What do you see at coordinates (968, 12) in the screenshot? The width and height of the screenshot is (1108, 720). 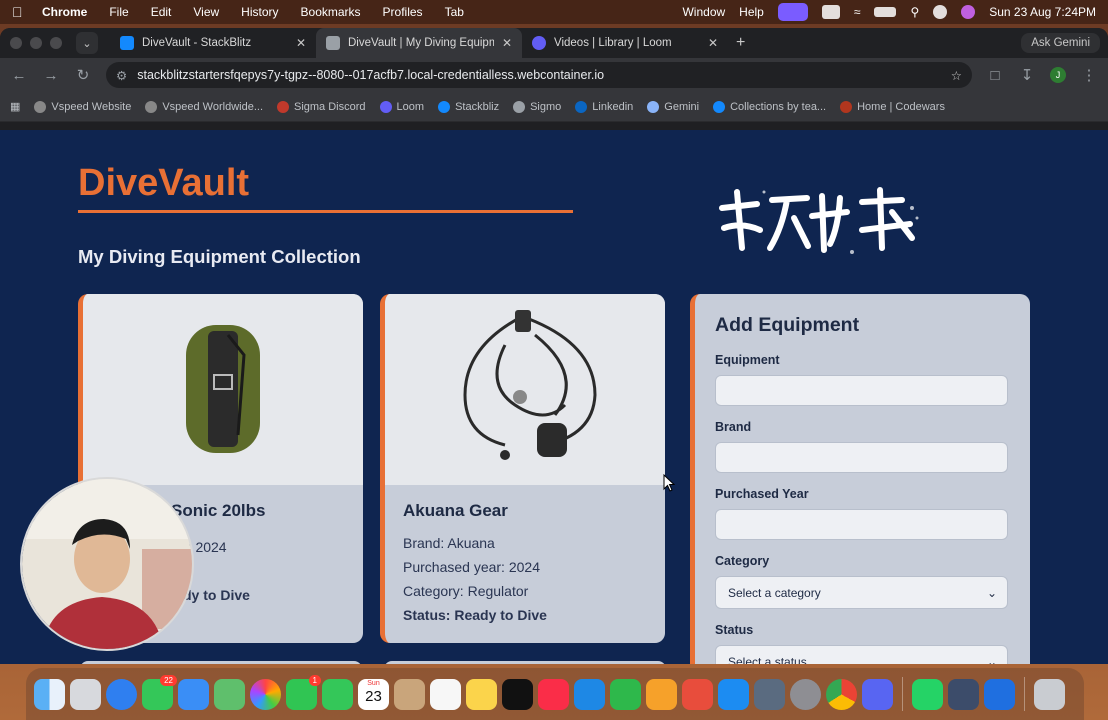 I see `siri-icon` at bounding box center [968, 12].